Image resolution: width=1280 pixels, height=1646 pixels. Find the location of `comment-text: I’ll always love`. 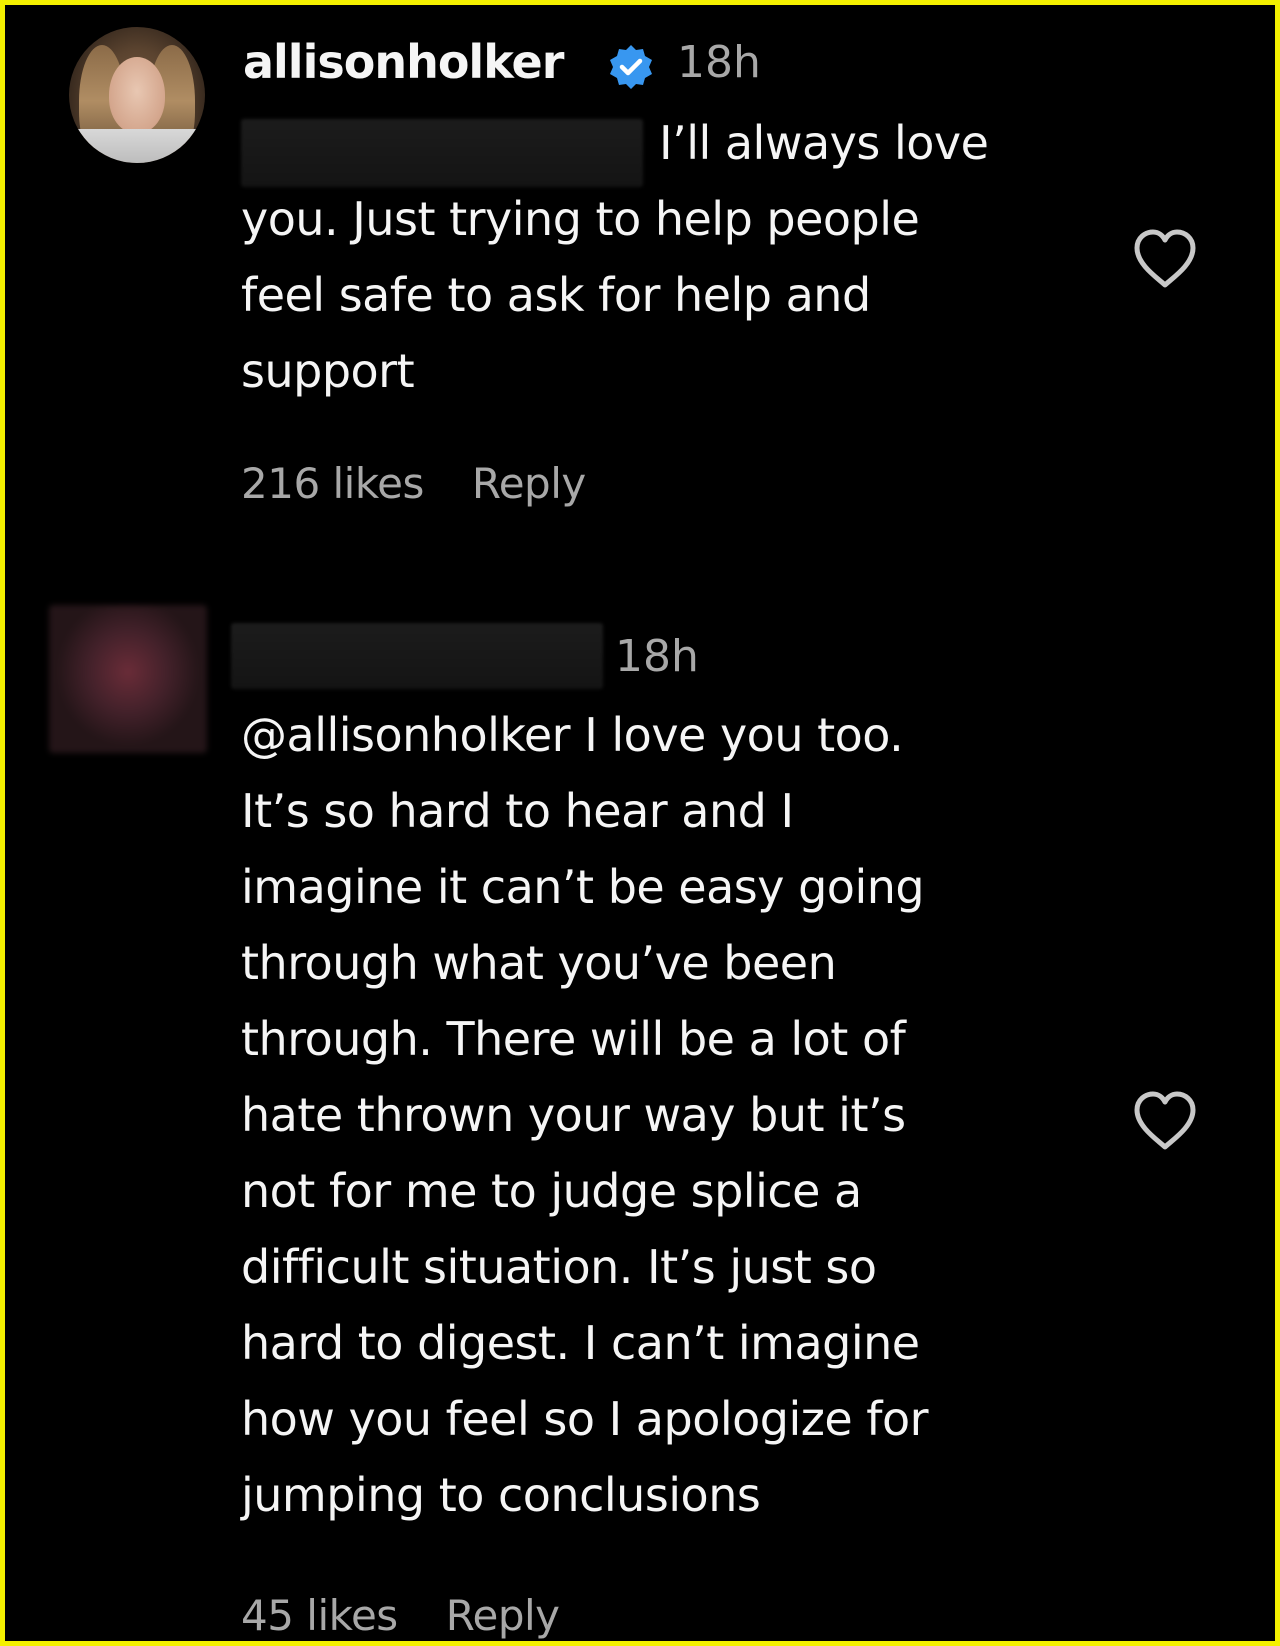

comment-text: I’ll always love is located at coordinates (824, 143).